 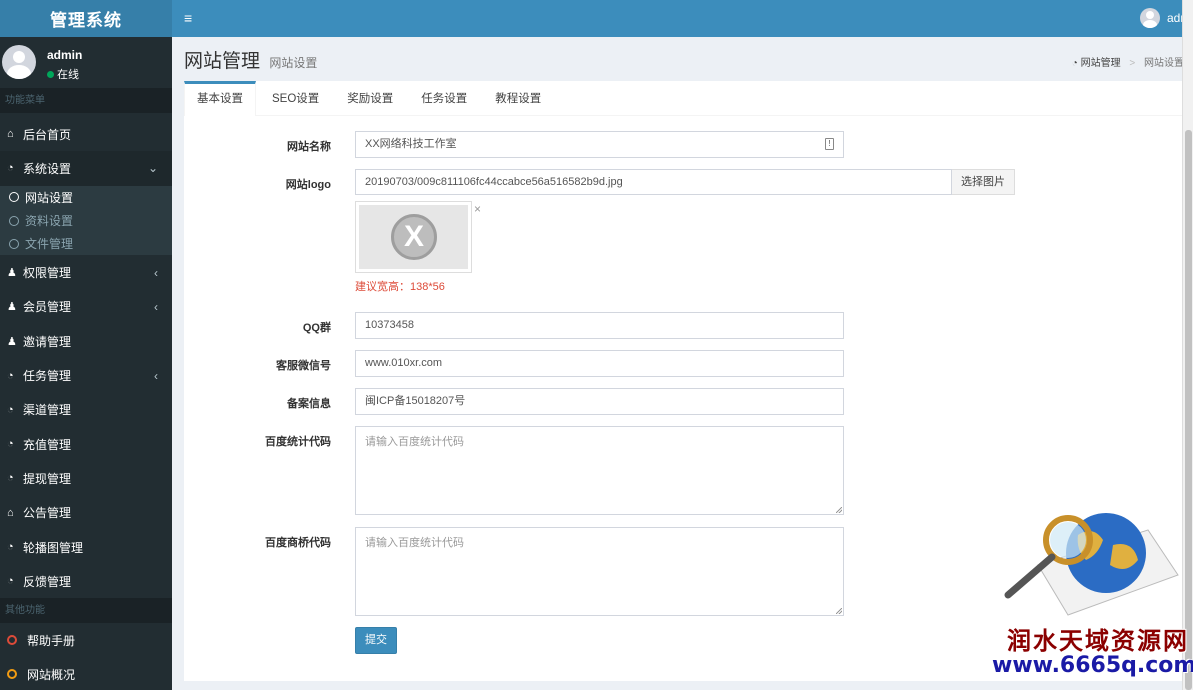 What do you see at coordinates (1128, 61) in the screenshot?
I see `breadcrumb: ◔ 网站管理 > 网站设置` at bounding box center [1128, 61].